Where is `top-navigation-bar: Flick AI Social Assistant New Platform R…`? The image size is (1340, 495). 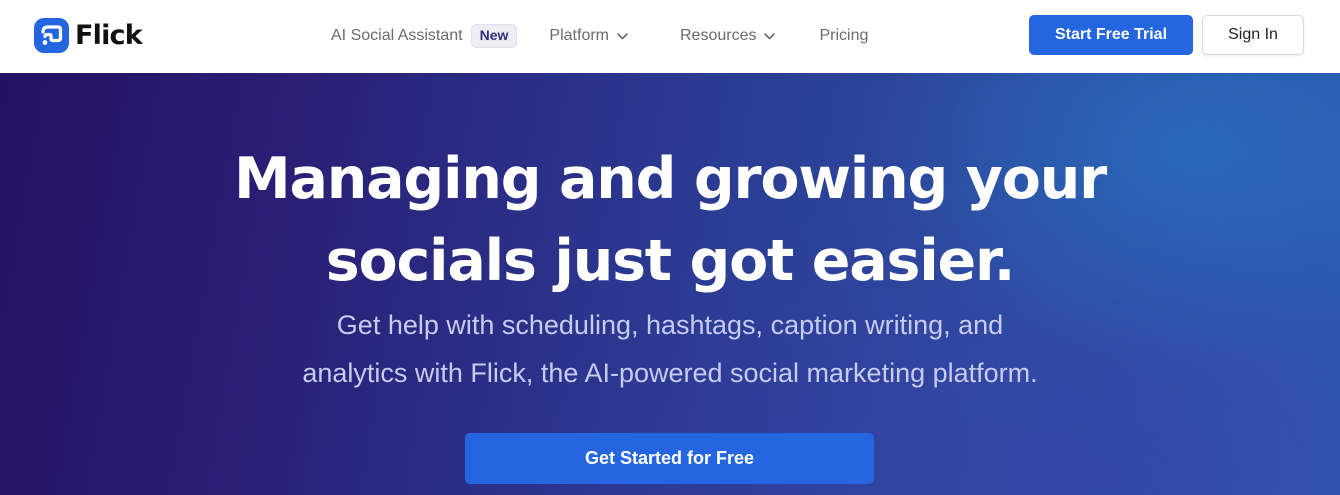 top-navigation-bar: Flick AI Social Assistant New Platform R… is located at coordinates (670, 36).